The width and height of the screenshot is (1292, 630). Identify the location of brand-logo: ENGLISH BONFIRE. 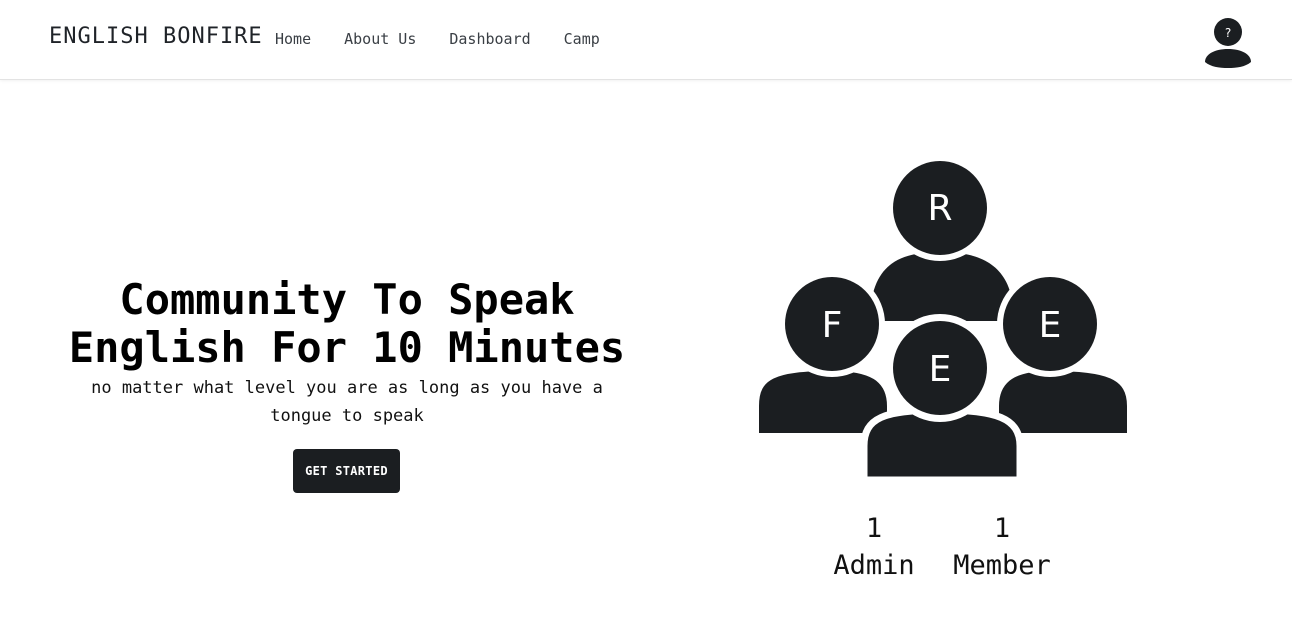
(156, 36).